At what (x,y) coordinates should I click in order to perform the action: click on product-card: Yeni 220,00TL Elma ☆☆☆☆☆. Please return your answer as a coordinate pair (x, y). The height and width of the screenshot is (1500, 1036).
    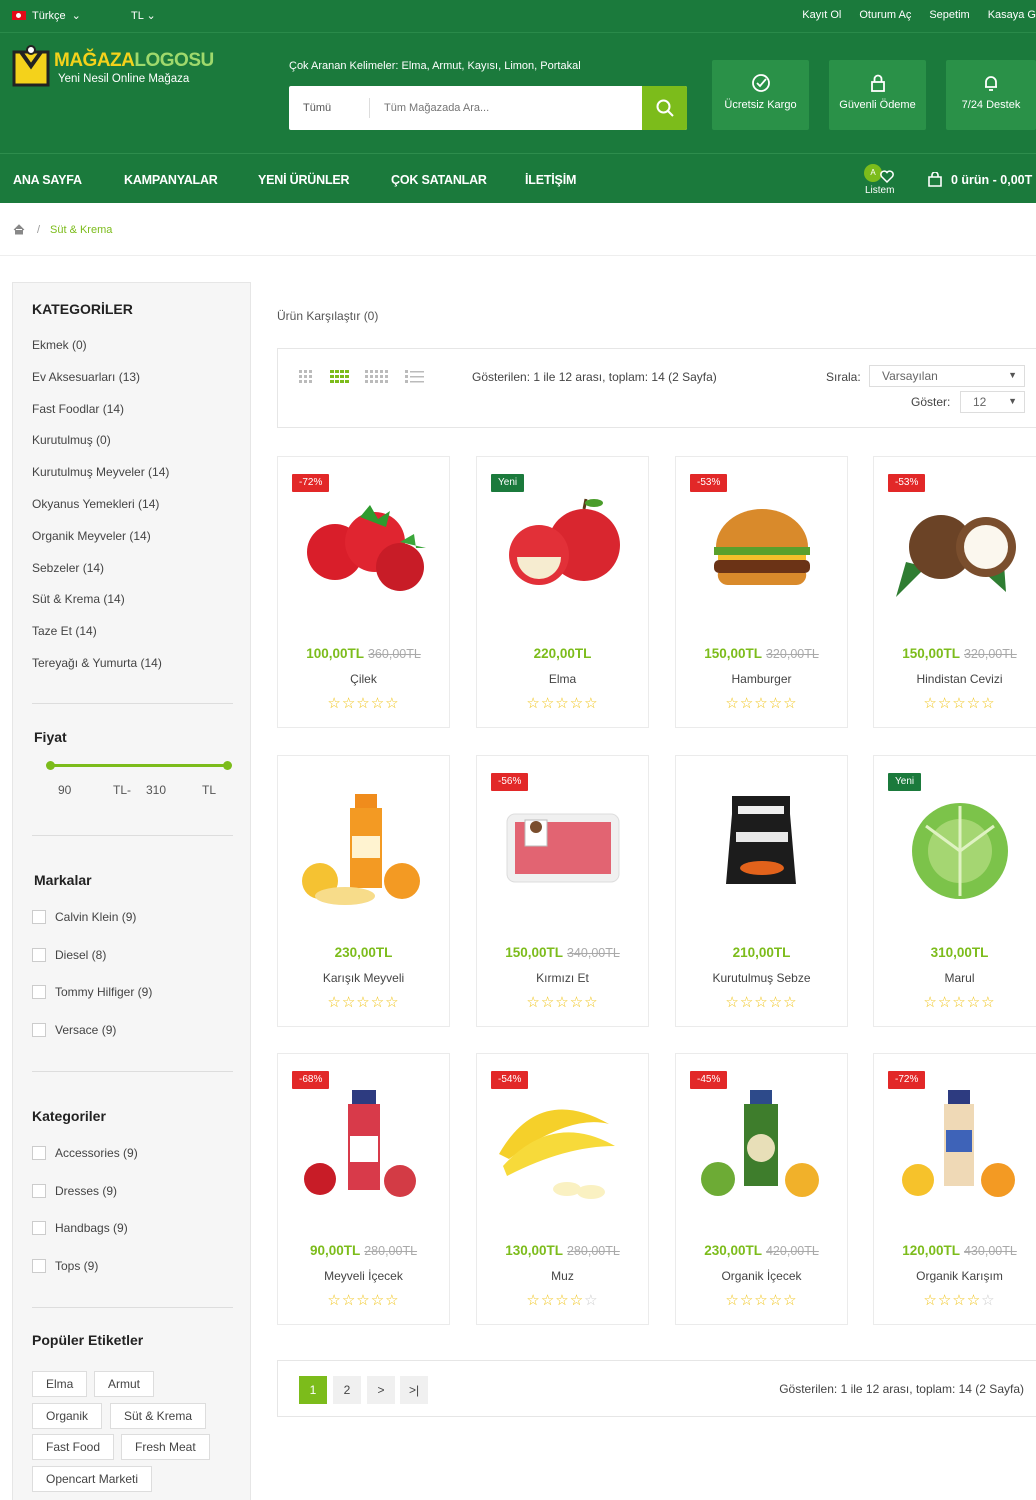
    Looking at the image, I should click on (562, 592).